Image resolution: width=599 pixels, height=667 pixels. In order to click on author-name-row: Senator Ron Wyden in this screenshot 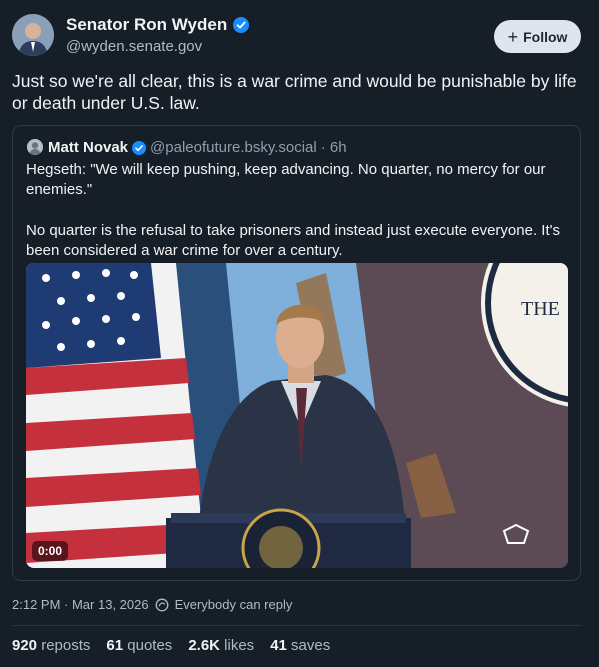, I will do `click(158, 25)`.